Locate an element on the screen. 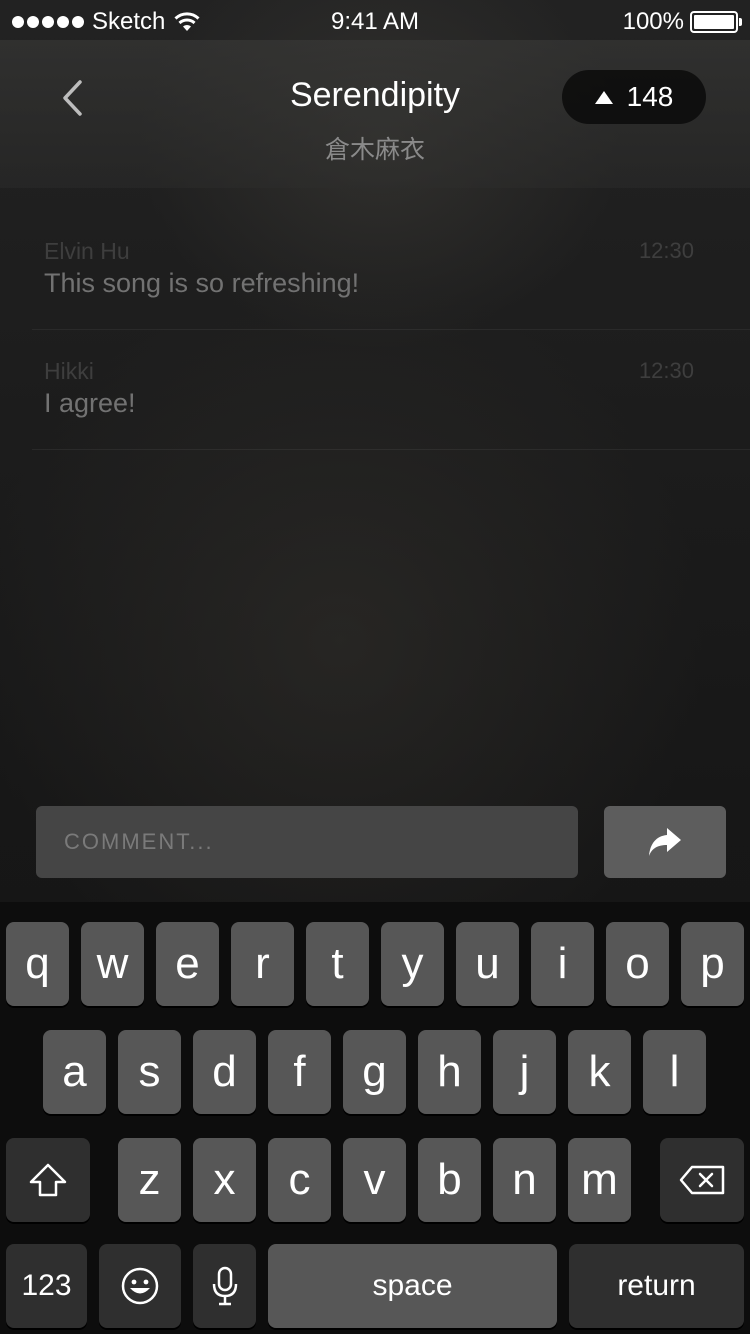  key-c: c is located at coordinates (299, 1180).